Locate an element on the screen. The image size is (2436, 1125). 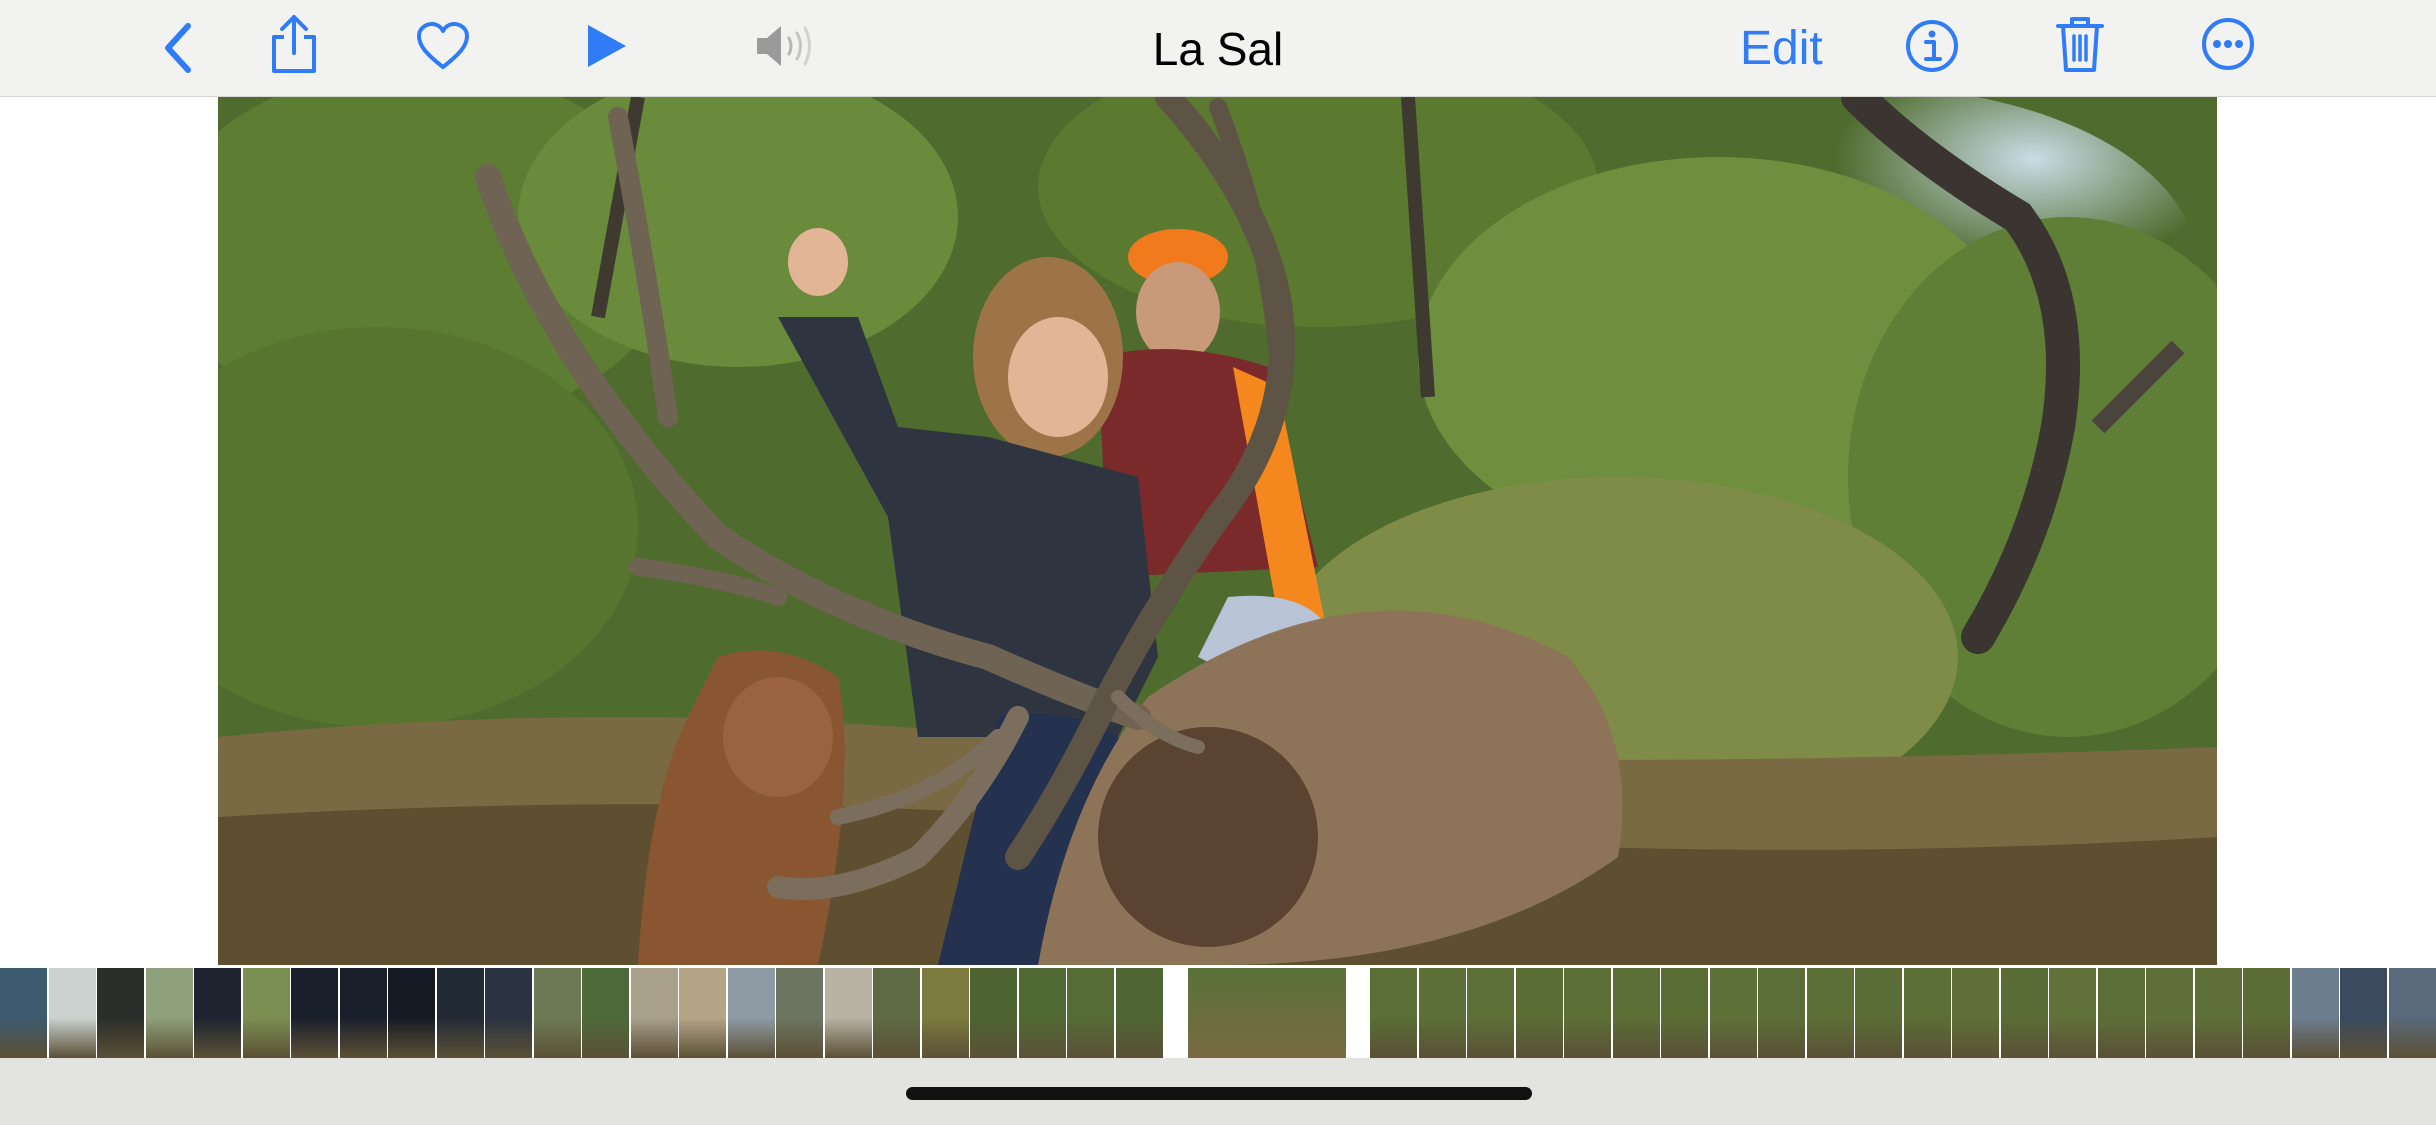
trash-icon is located at coordinates (2080, 44).